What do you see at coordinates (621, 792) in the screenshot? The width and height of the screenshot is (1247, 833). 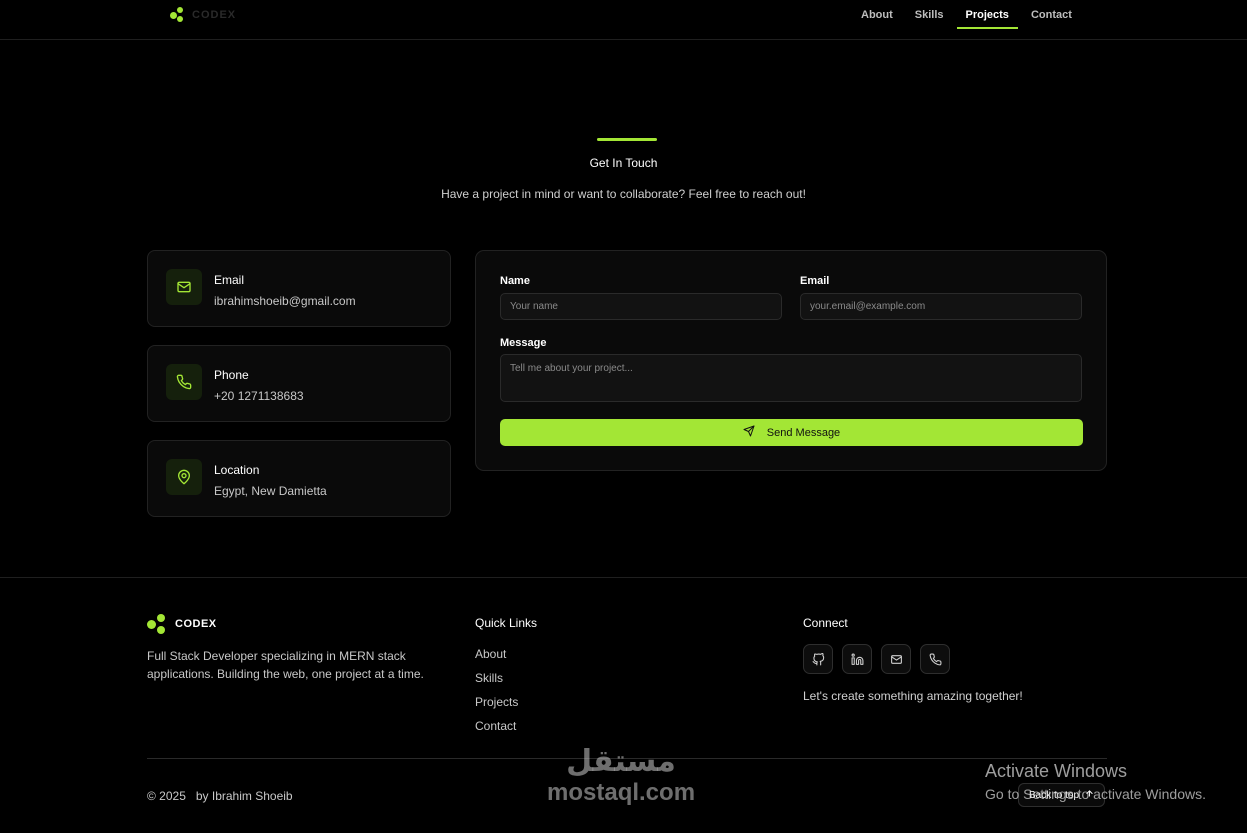 I see `watermark-latin: mostaql.com` at bounding box center [621, 792].